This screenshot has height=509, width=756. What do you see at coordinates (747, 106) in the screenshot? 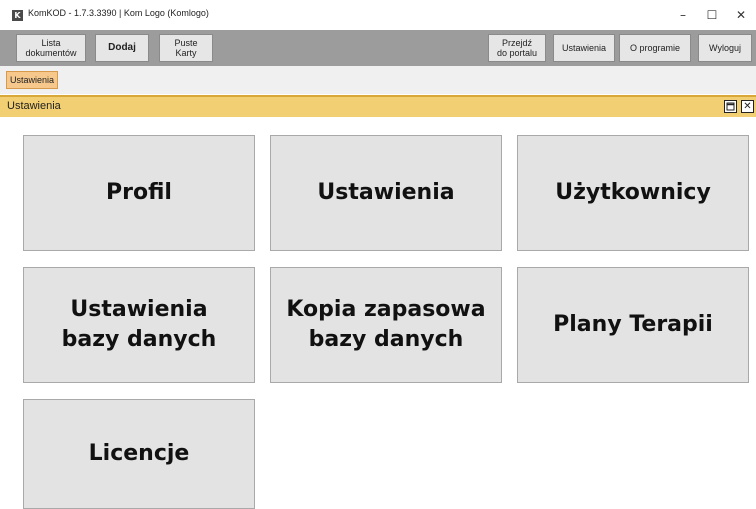
I see `close-panel-icon: ✕` at bounding box center [747, 106].